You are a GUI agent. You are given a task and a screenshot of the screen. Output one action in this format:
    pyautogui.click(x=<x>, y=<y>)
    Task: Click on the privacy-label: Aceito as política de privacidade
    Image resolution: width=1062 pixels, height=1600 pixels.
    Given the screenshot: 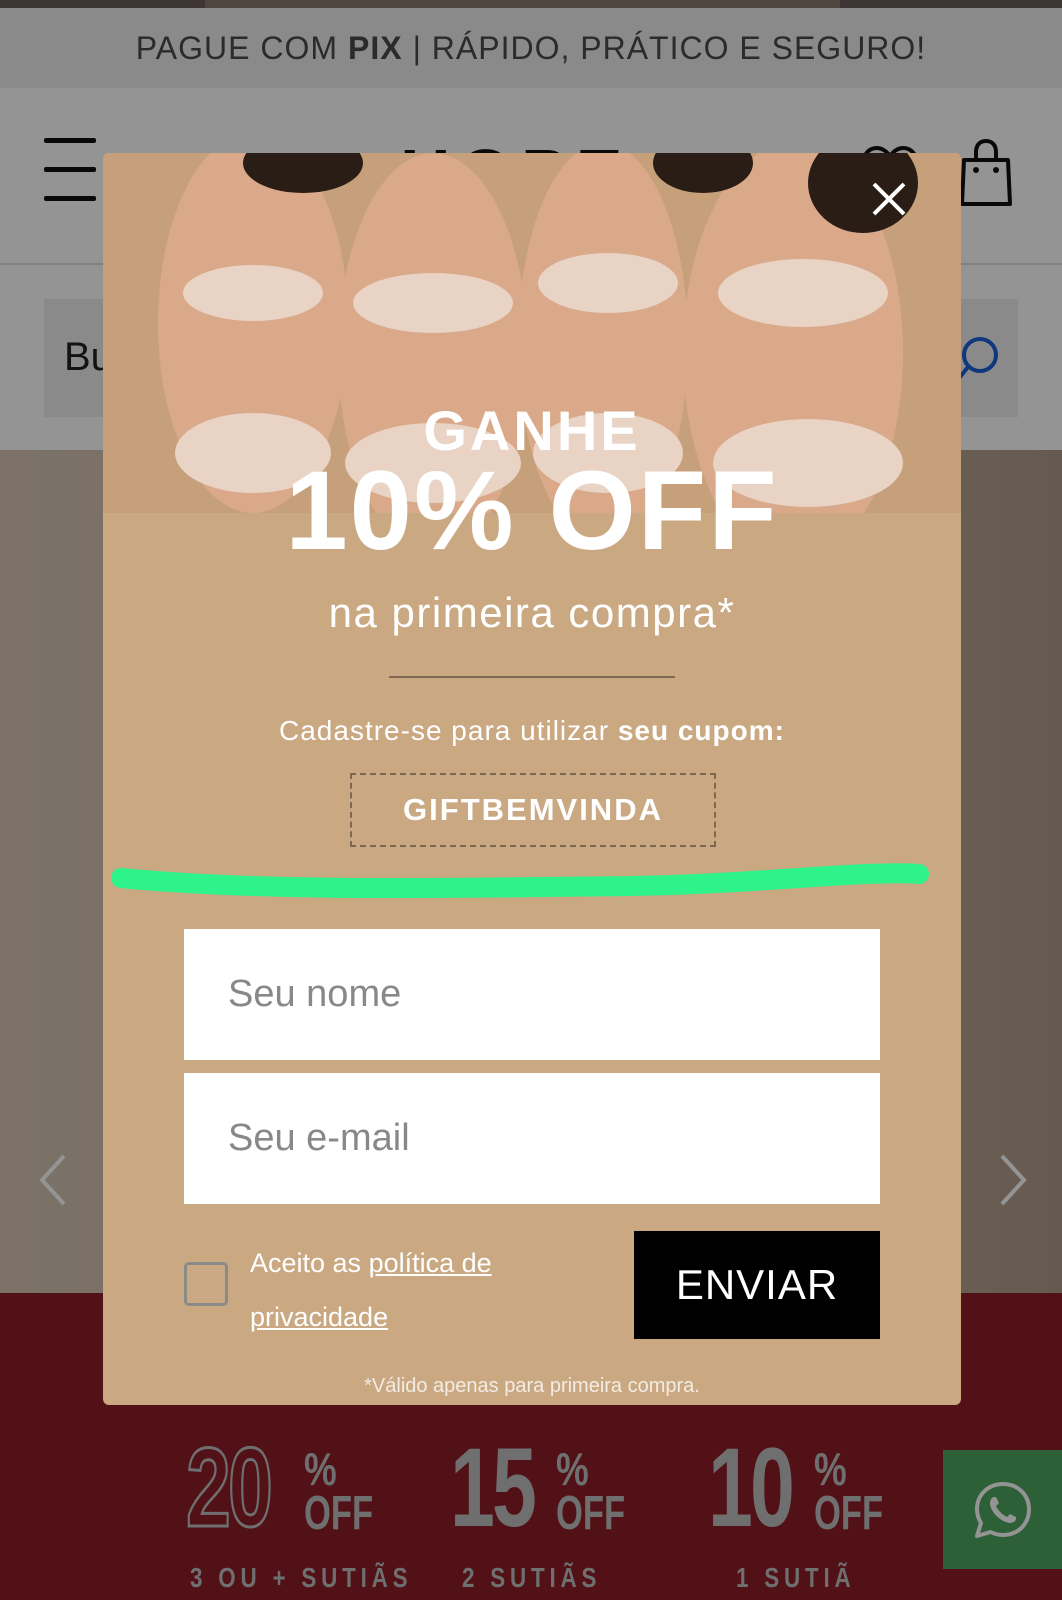 What is the action you would take?
    pyautogui.click(x=390, y=1290)
    